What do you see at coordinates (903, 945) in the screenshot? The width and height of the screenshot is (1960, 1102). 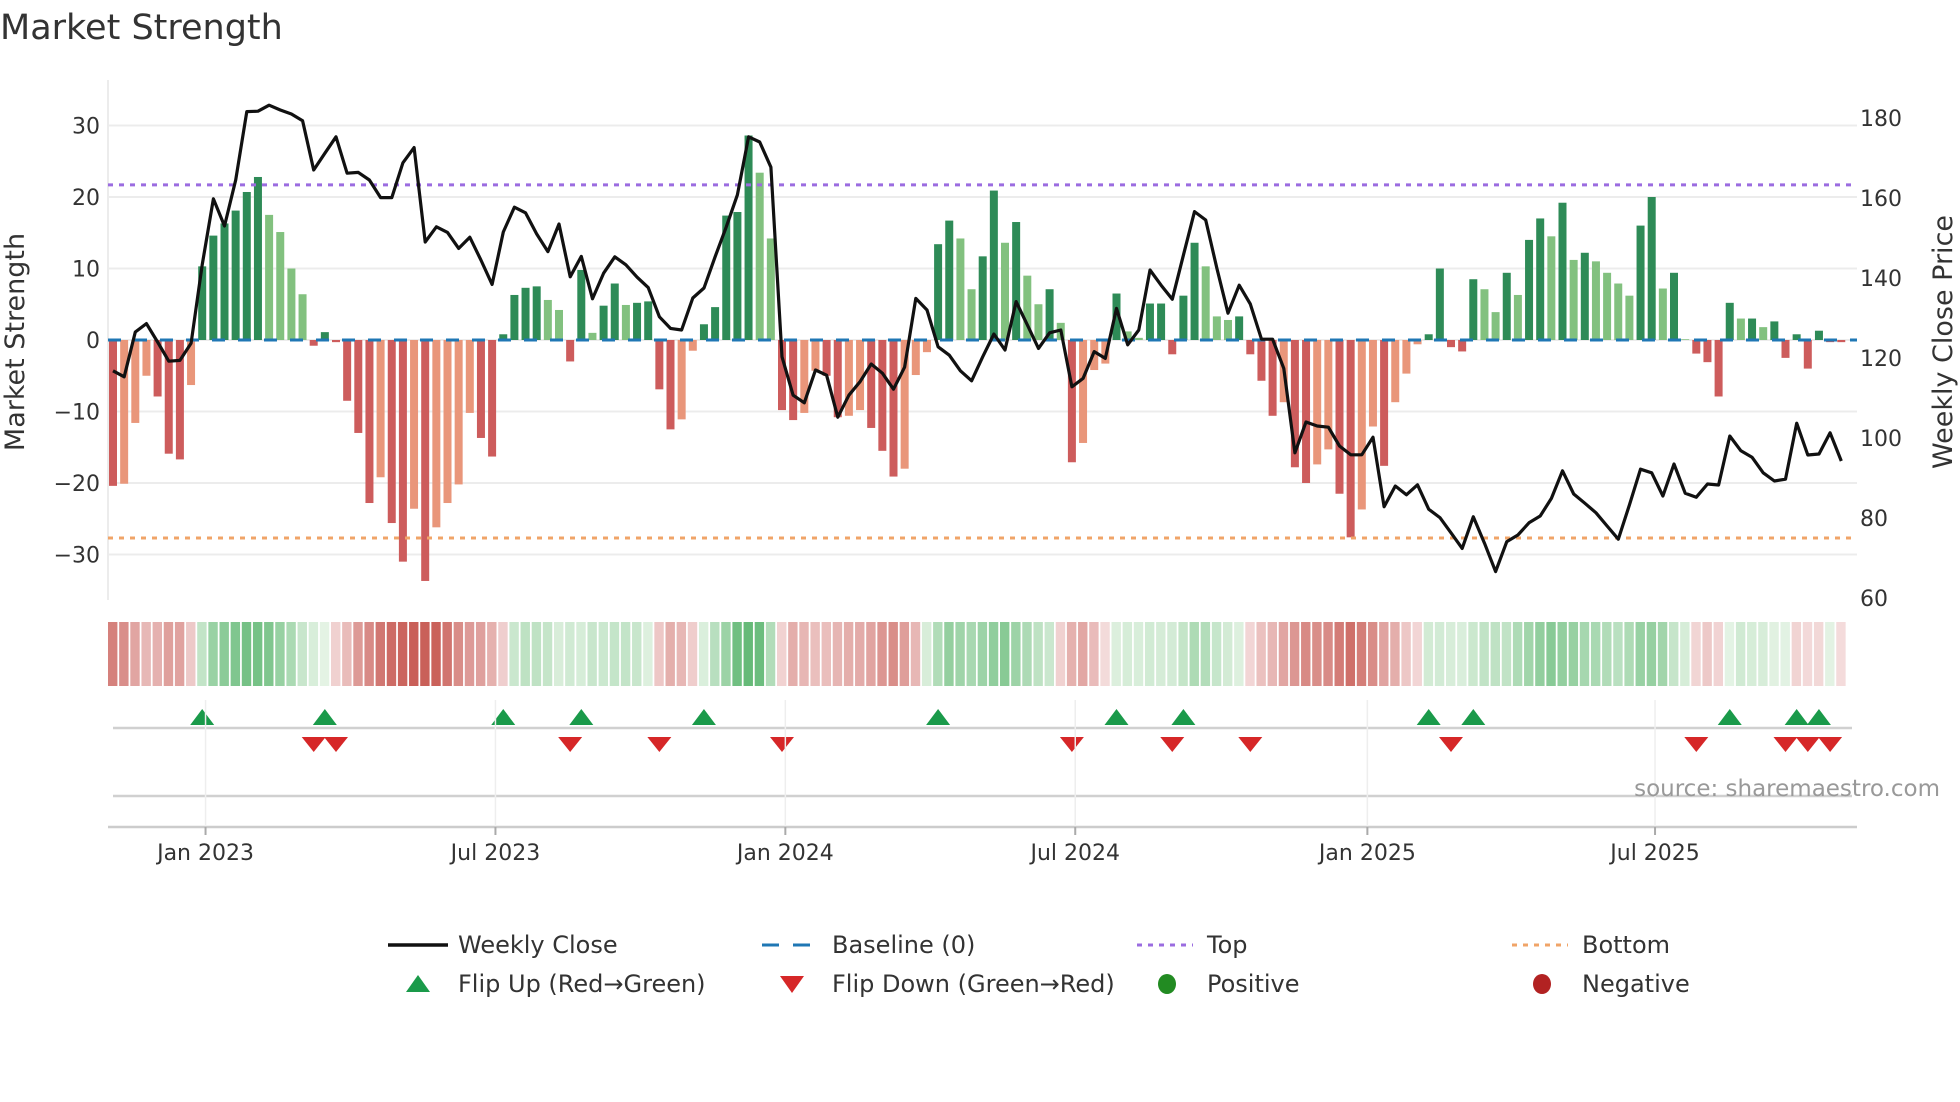 I see `legend-label: Baseline (0)` at bounding box center [903, 945].